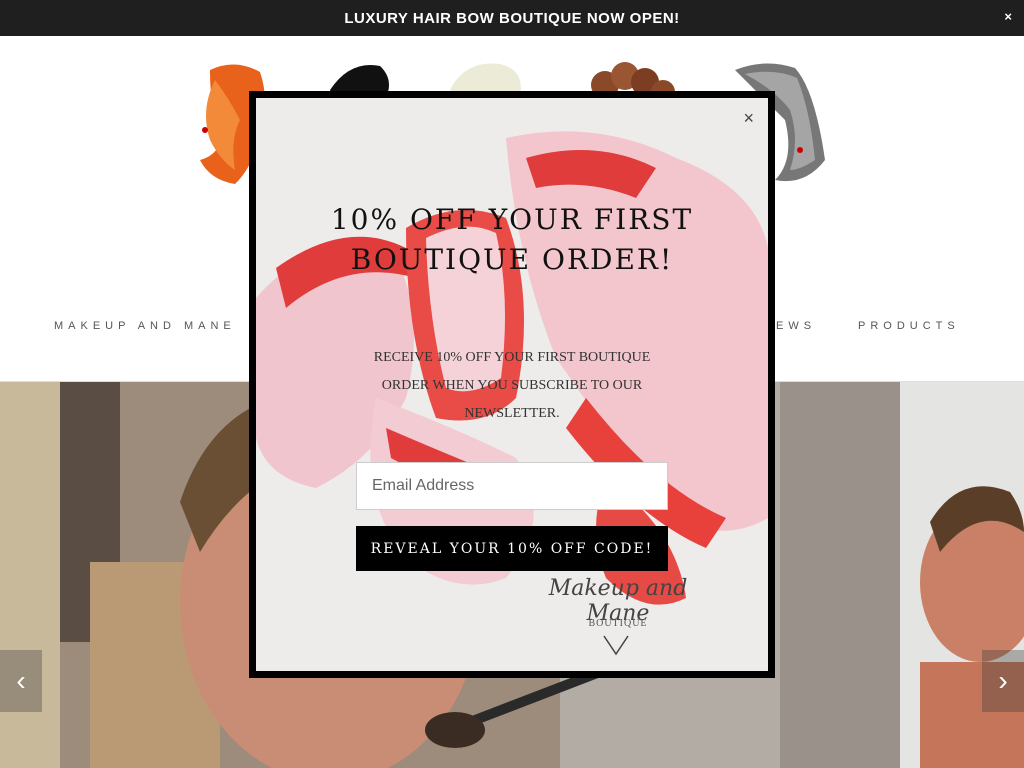 The height and width of the screenshot is (768, 1024). I want to click on announcement-bar: LUXURY HAIR BOW BOUTIQUE NOW OPEN! ×, so click(512, 18).